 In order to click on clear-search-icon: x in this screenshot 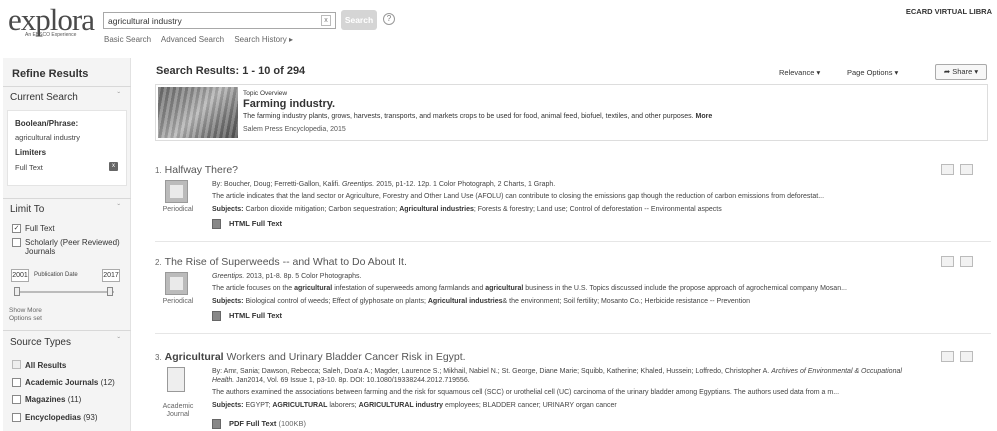, I will do `click(326, 20)`.